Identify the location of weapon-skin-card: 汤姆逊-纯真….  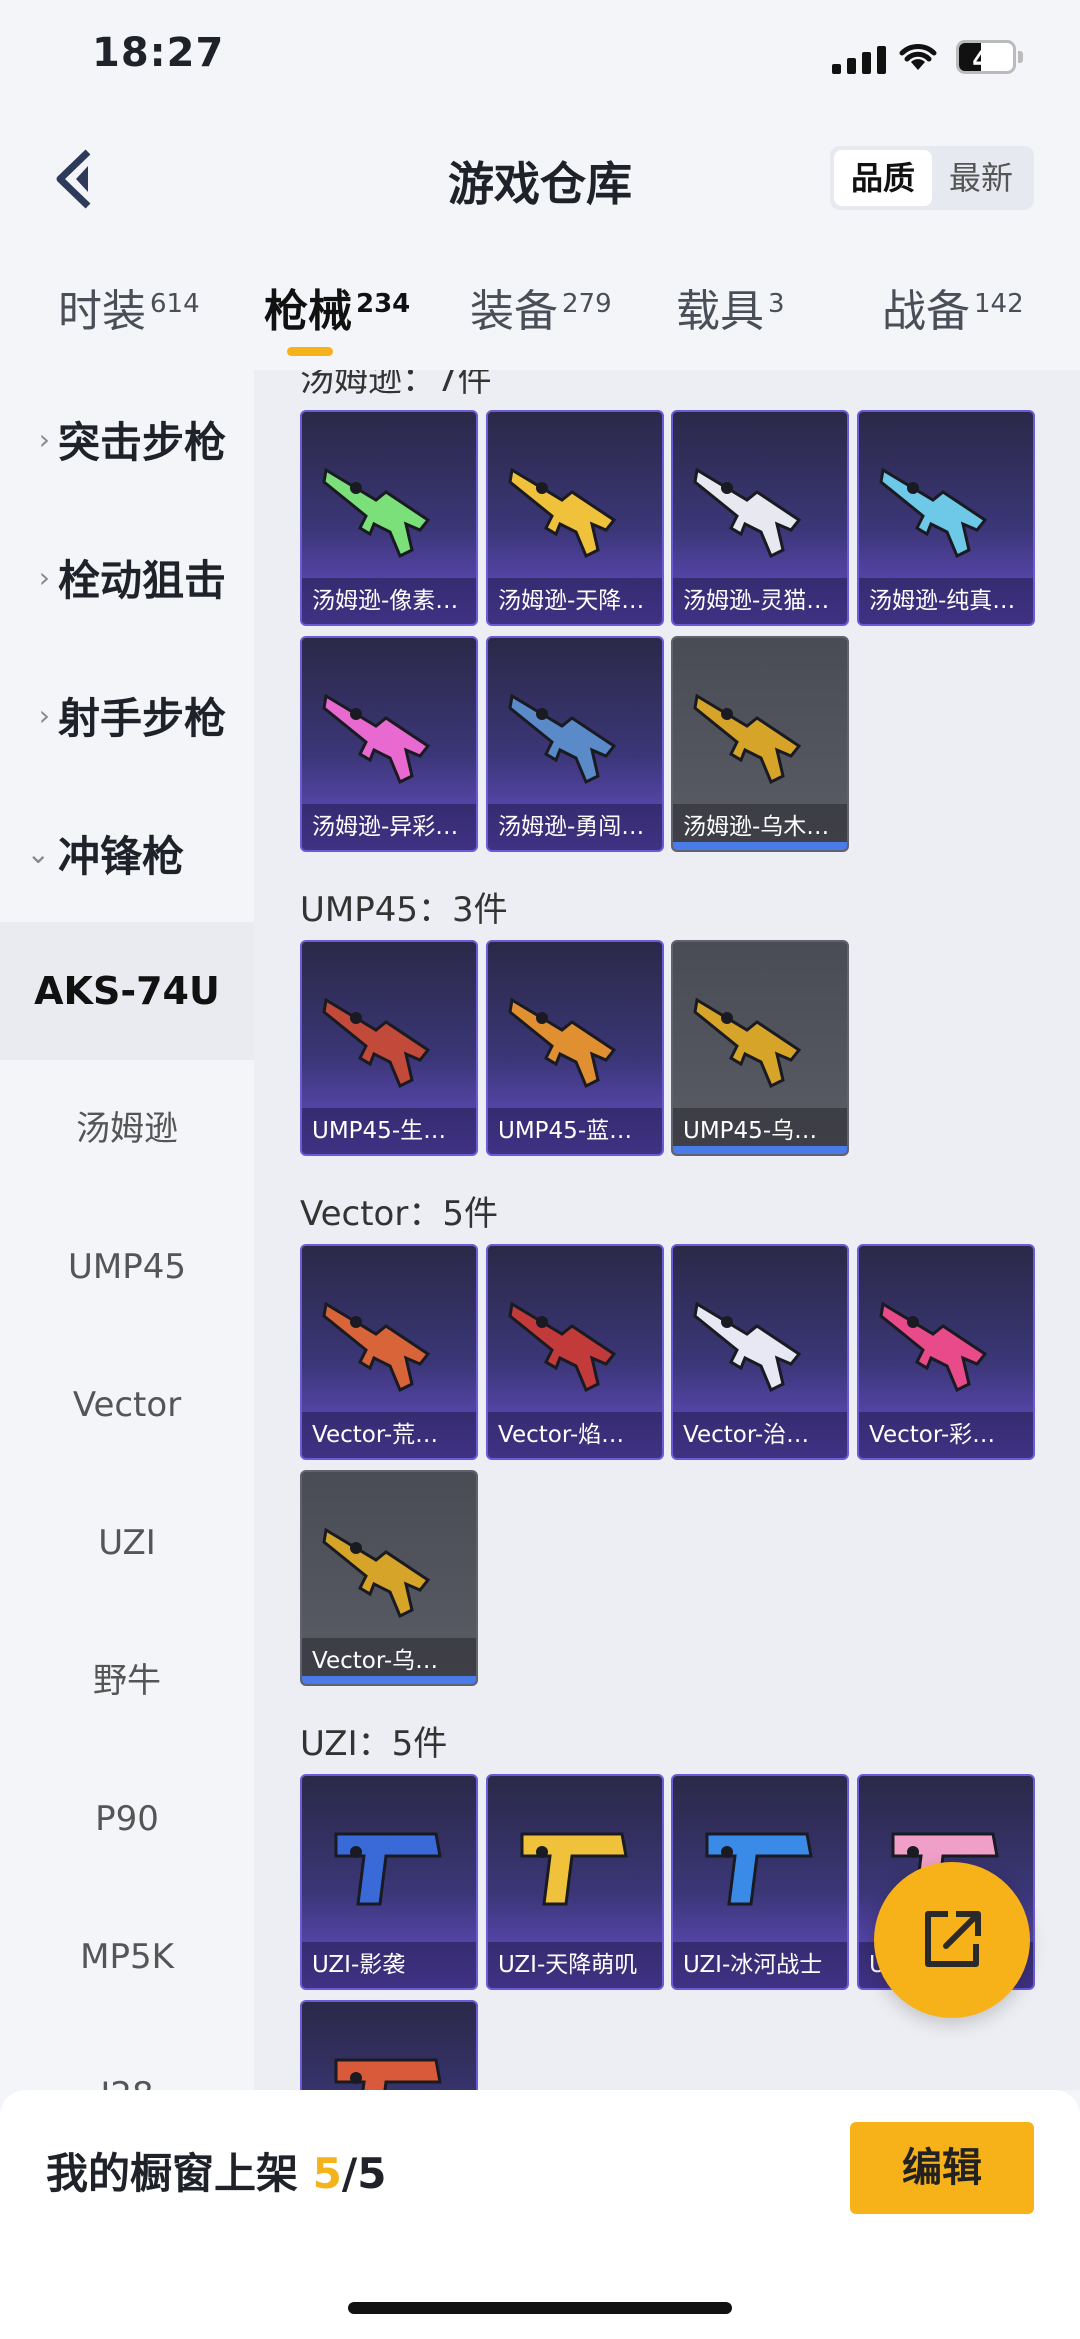
(946, 518).